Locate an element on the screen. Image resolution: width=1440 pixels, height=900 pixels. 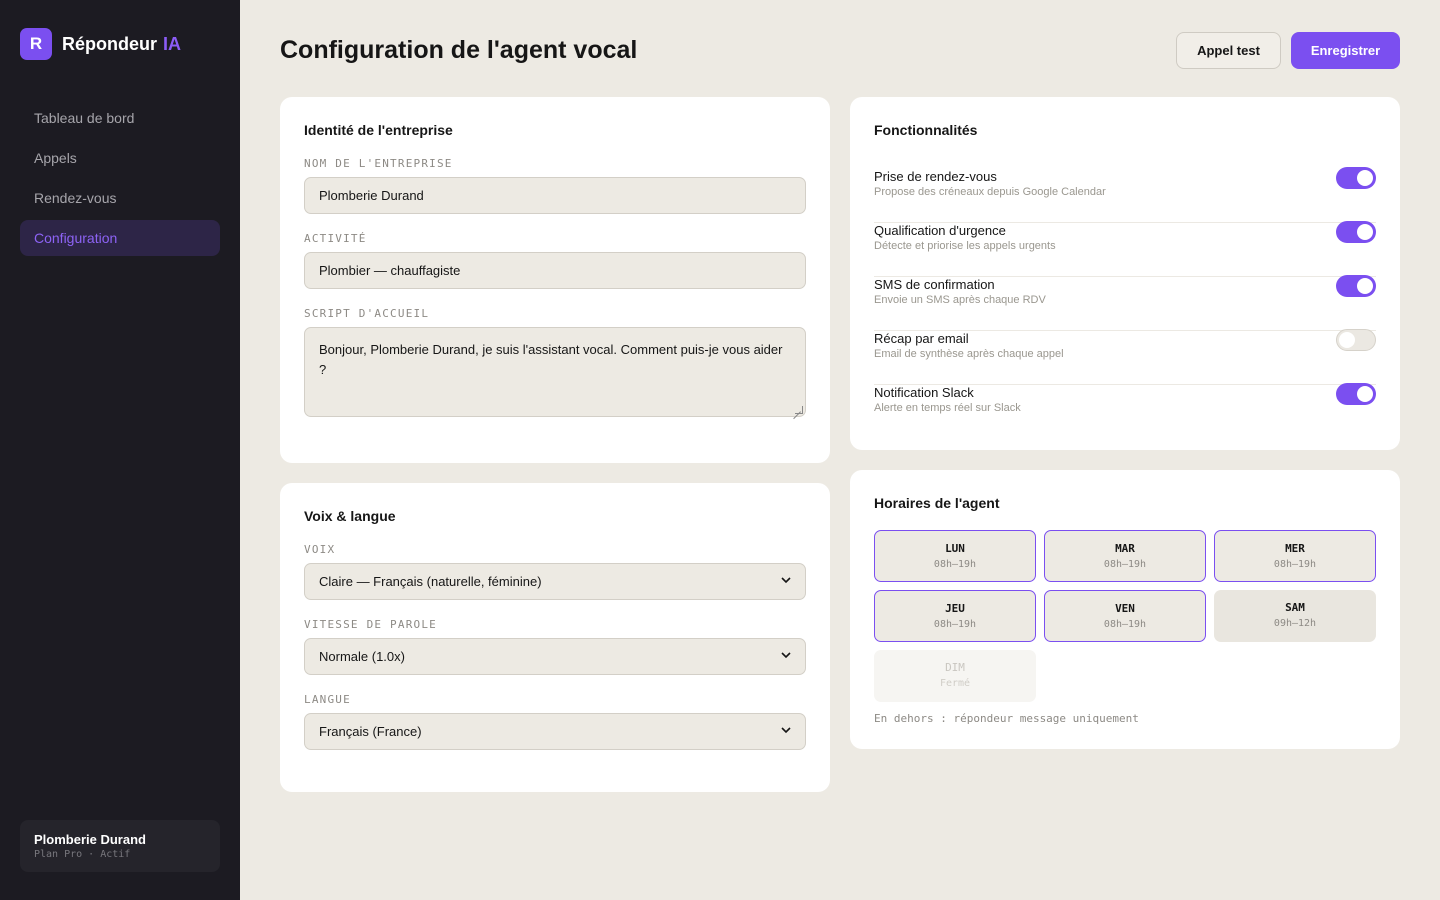
speech-speed-value: Normale (1.0x) is located at coordinates (362, 656).